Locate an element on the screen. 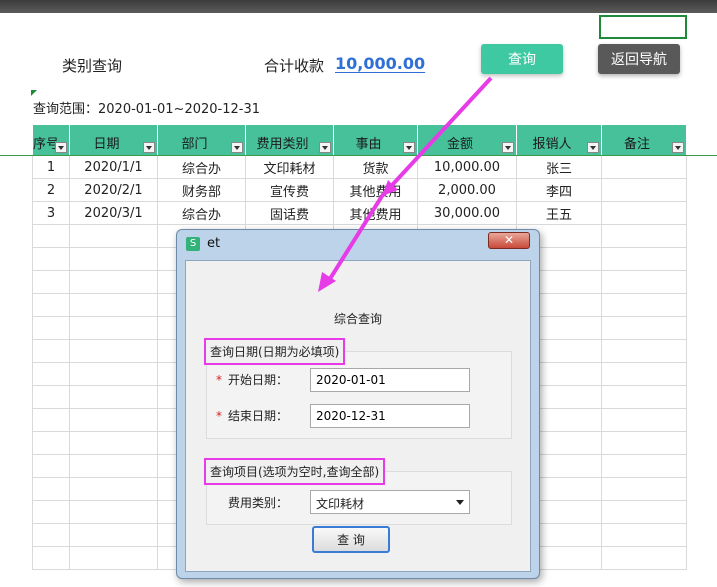 The image size is (717, 587). category-query-label: 类别查询 is located at coordinates (92, 66).